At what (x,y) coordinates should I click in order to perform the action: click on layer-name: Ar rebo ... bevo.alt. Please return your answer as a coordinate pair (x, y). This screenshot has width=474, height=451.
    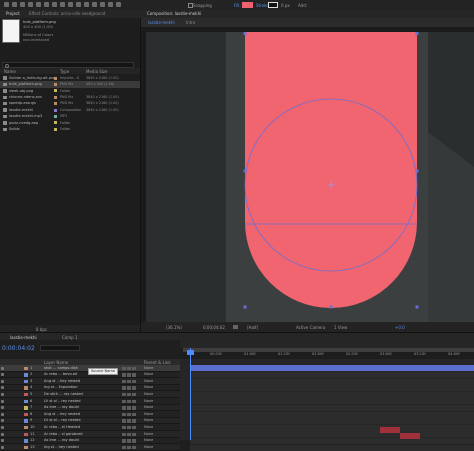
    Looking at the image, I should click on (60, 374).